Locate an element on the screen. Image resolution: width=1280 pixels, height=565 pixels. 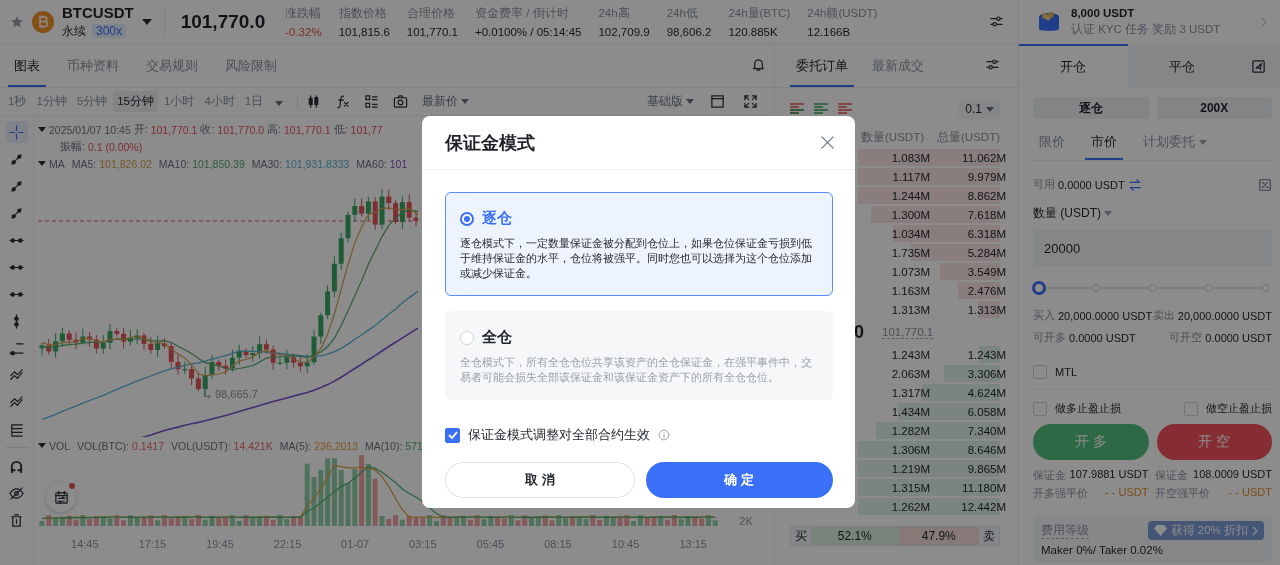
calculator-icon is located at coordinates (1265, 184).